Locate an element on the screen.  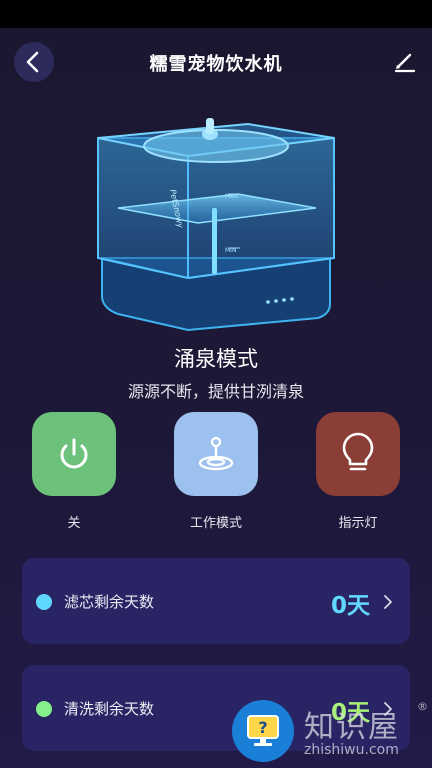
bulb-icon is located at coordinates (358, 451).